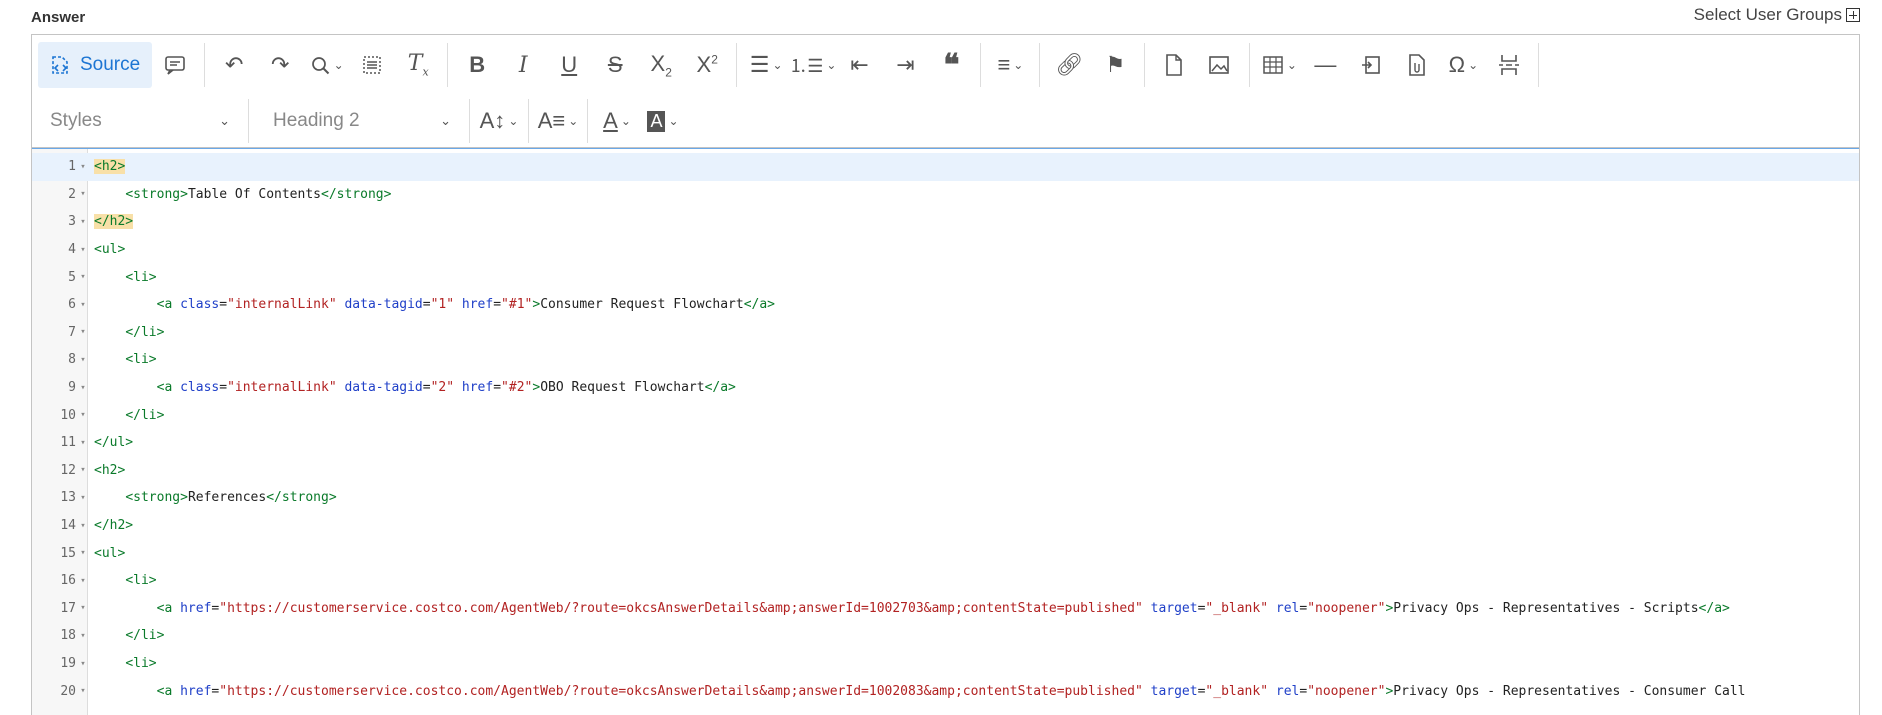  Describe the element at coordinates (945, 636) in the screenshot. I see `code-line: 18 ▾ </li>` at that location.